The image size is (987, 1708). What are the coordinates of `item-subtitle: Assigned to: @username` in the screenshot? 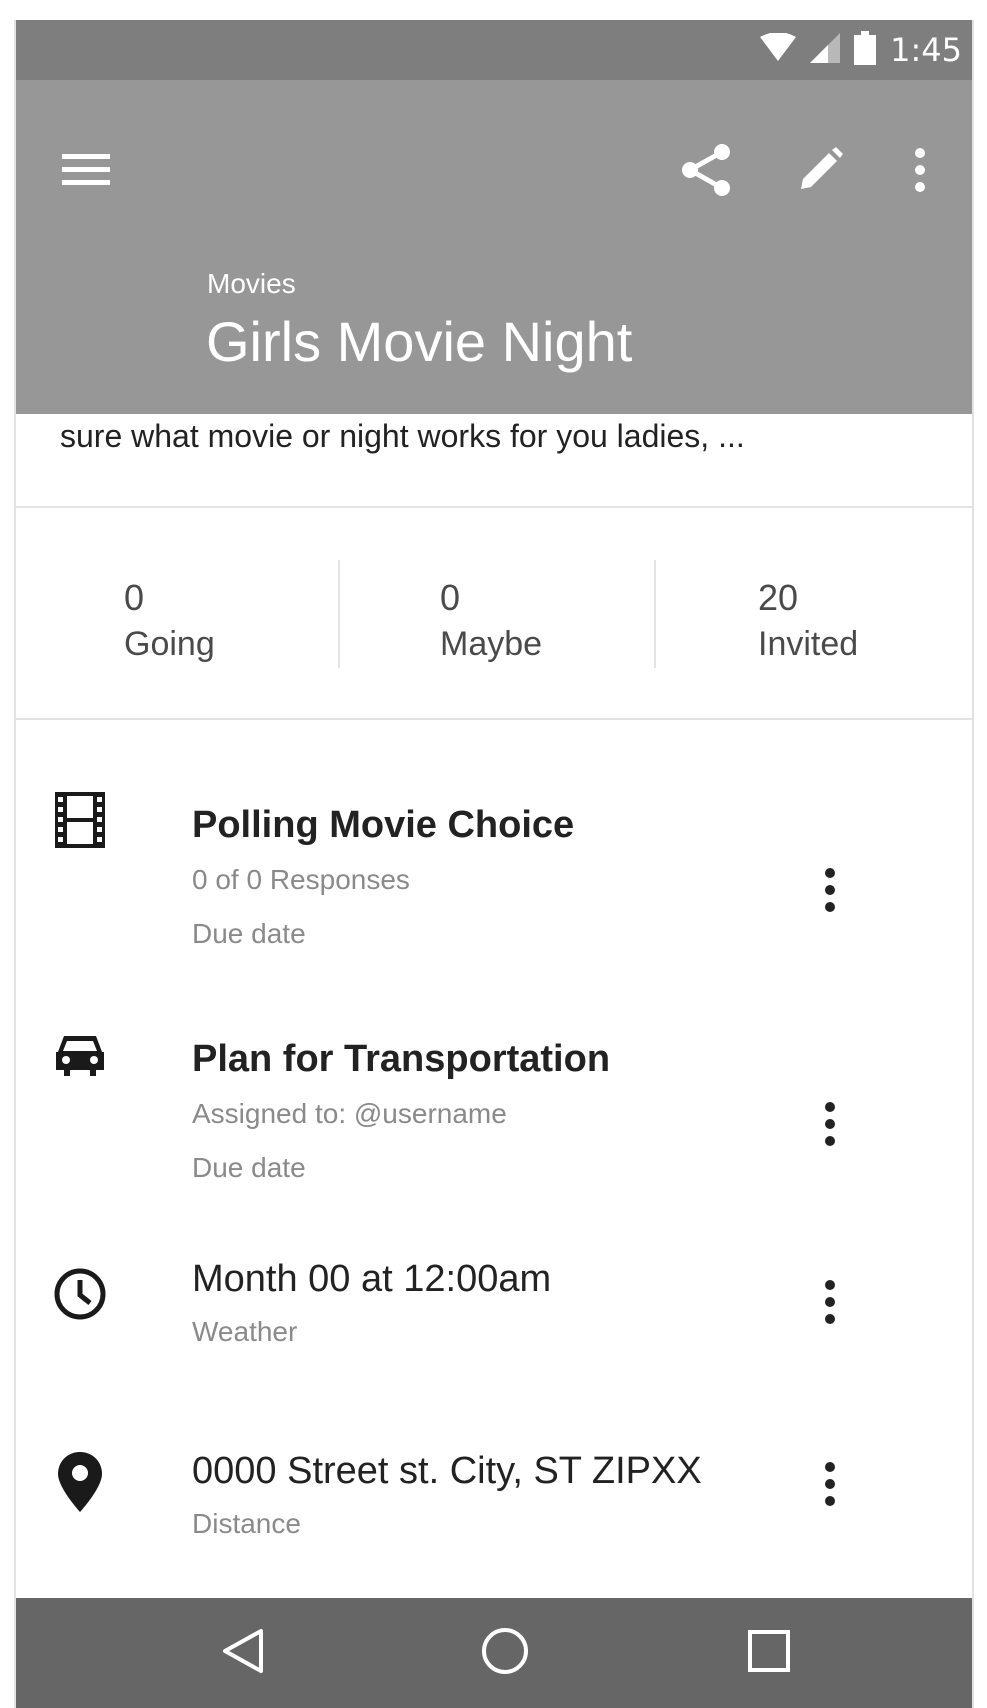 It's located at (349, 1113).